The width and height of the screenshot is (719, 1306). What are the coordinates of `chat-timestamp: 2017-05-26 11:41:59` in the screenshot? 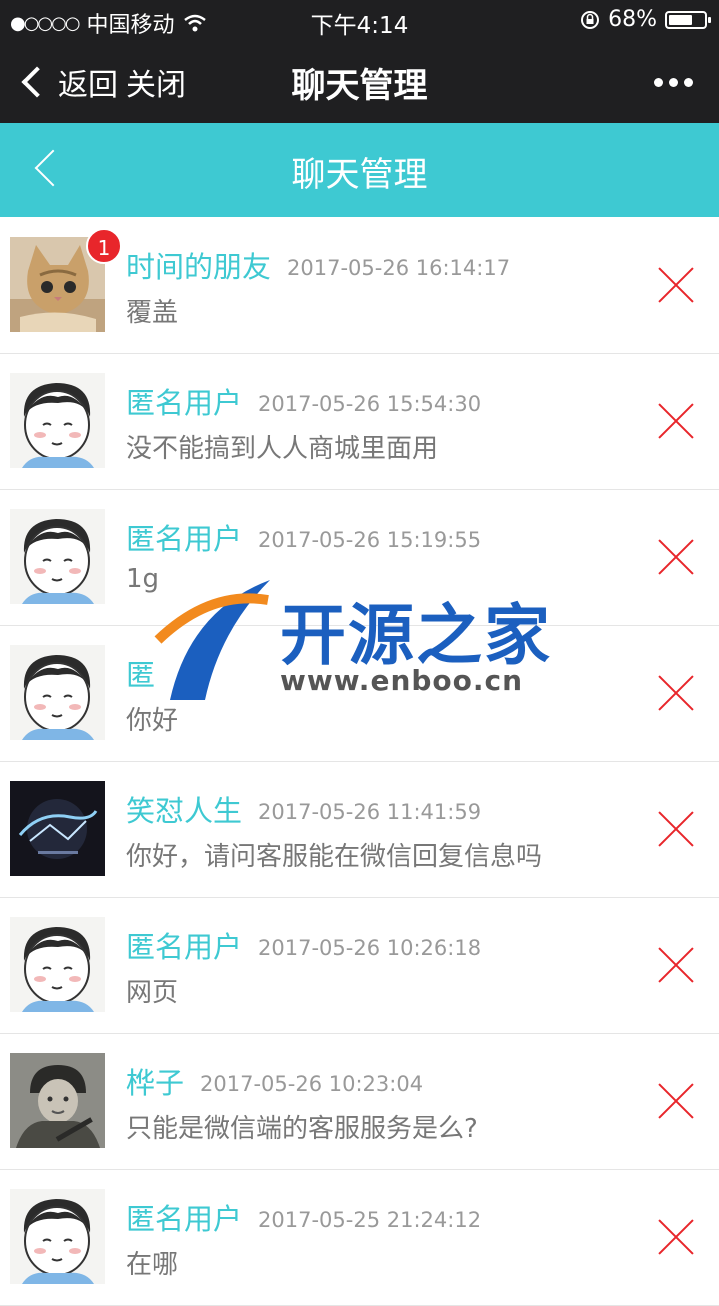 It's located at (370, 812).